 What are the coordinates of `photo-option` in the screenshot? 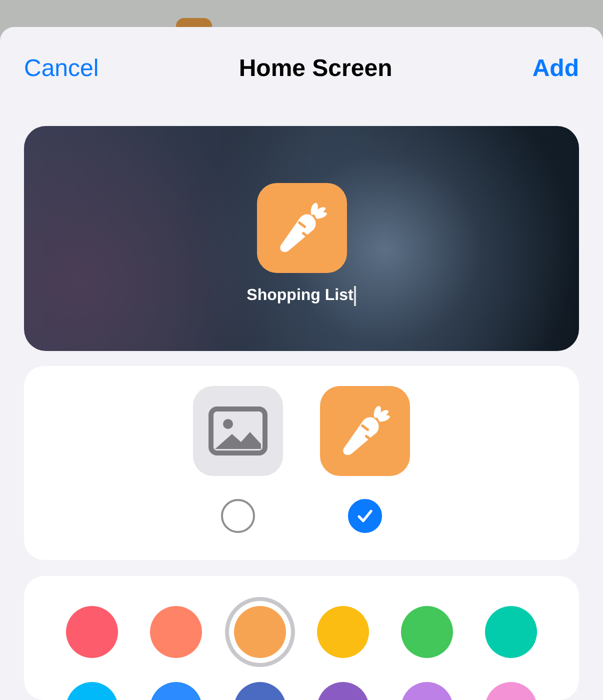 It's located at (238, 431).